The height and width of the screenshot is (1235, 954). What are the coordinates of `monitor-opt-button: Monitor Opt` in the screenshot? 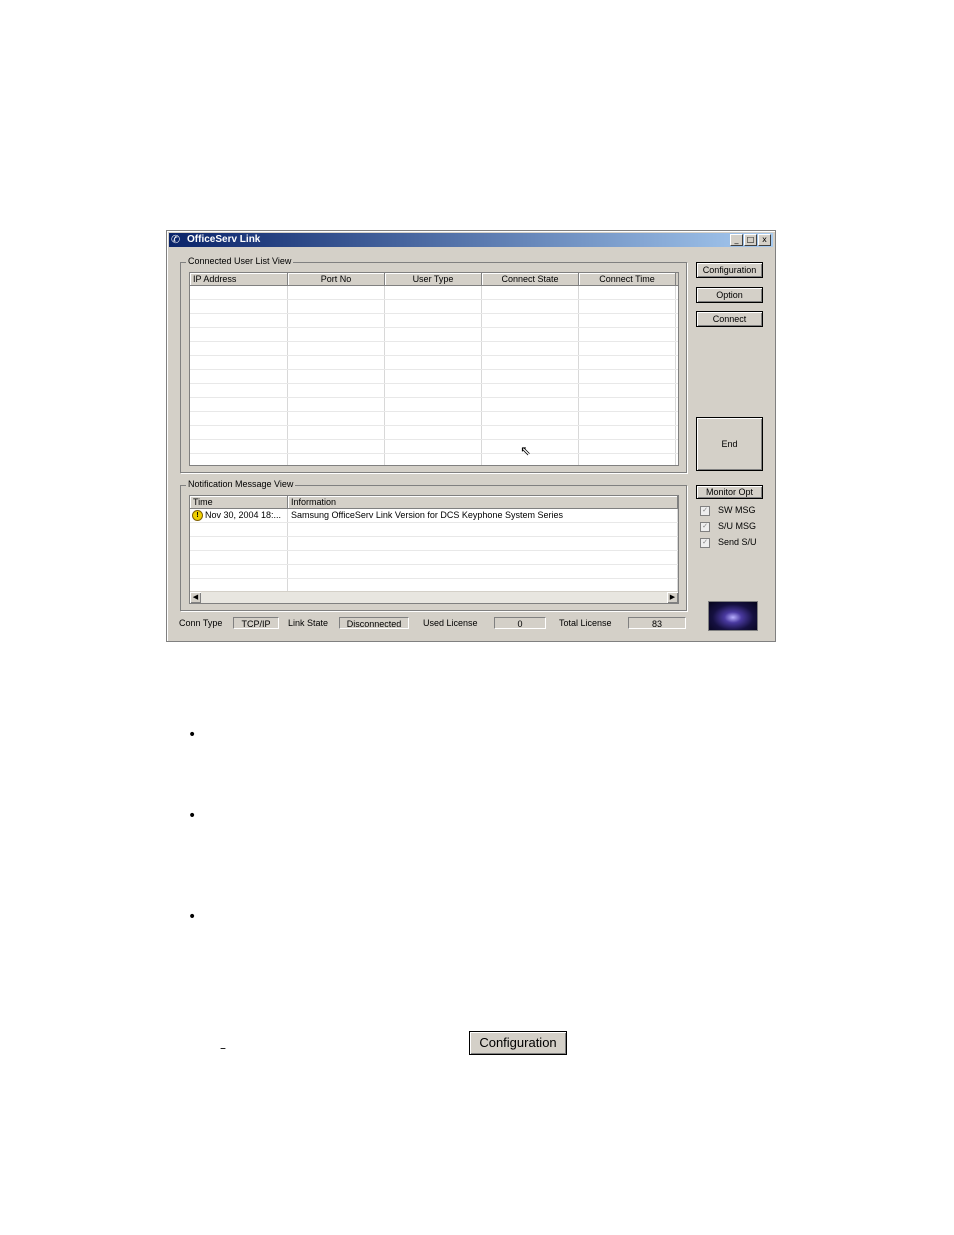 It's located at (729, 492).